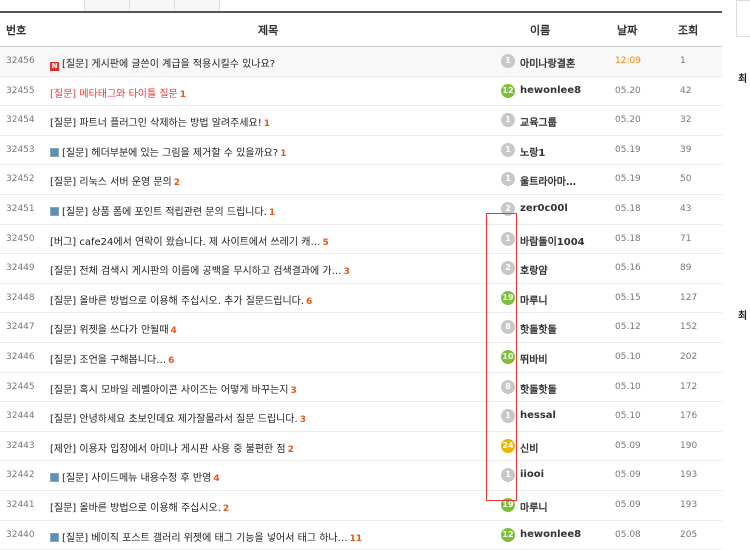 The image size is (750, 550). What do you see at coordinates (538, 415) in the screenshot?
I see `author-name: hessal` at bounding box center [538, 415].